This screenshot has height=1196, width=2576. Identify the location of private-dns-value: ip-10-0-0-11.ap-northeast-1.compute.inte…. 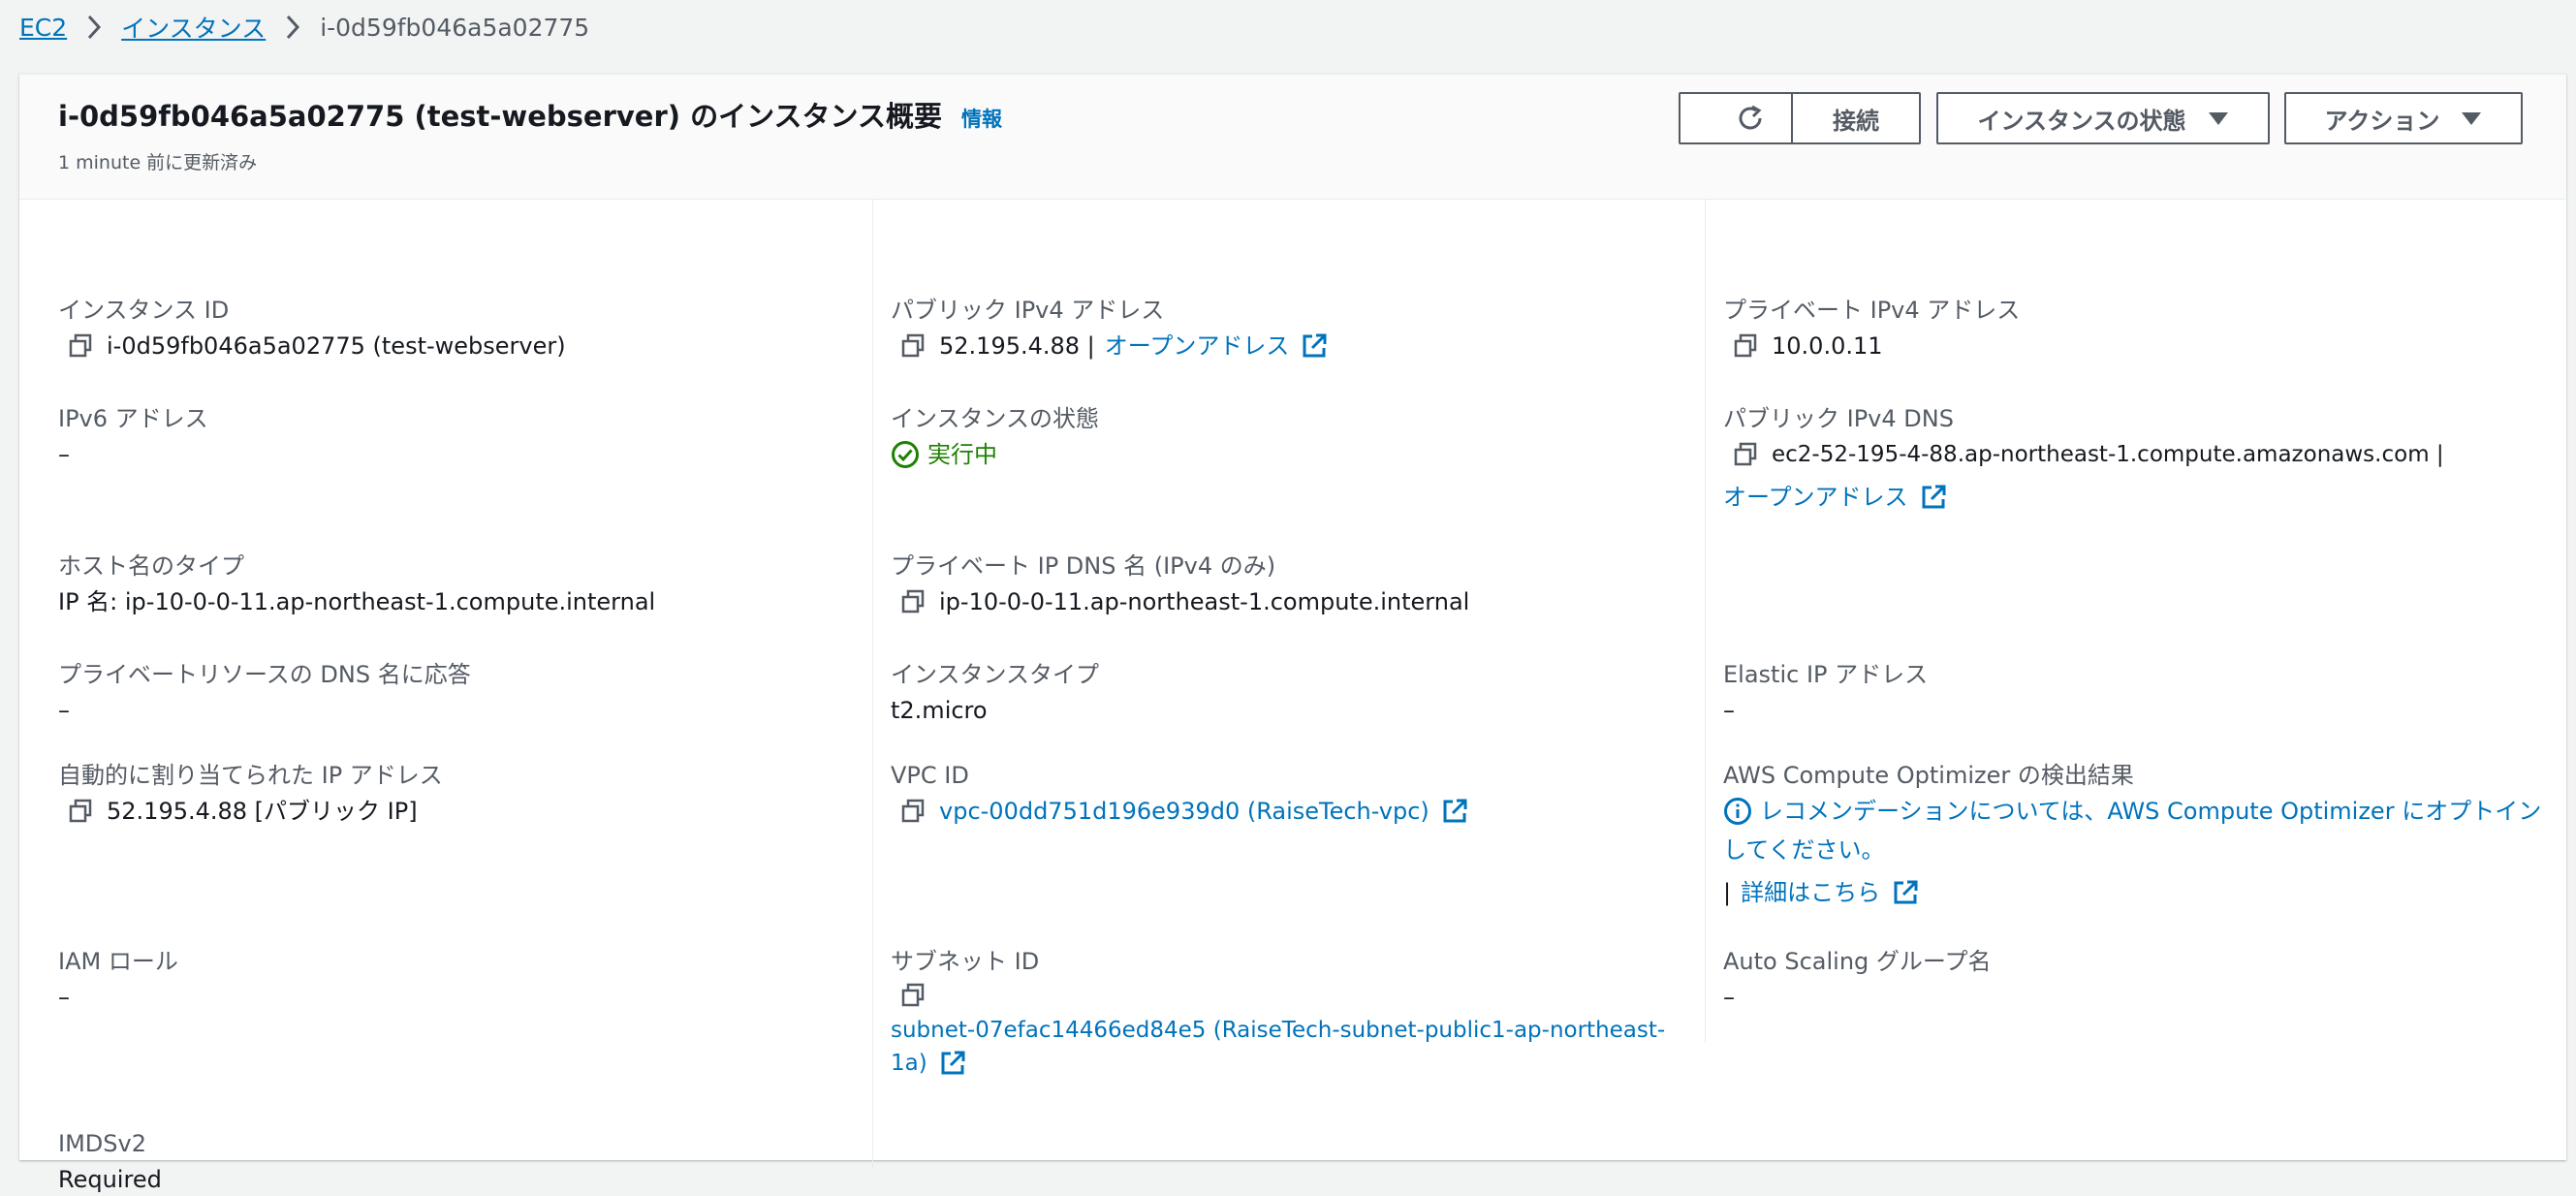
(1204, 602).